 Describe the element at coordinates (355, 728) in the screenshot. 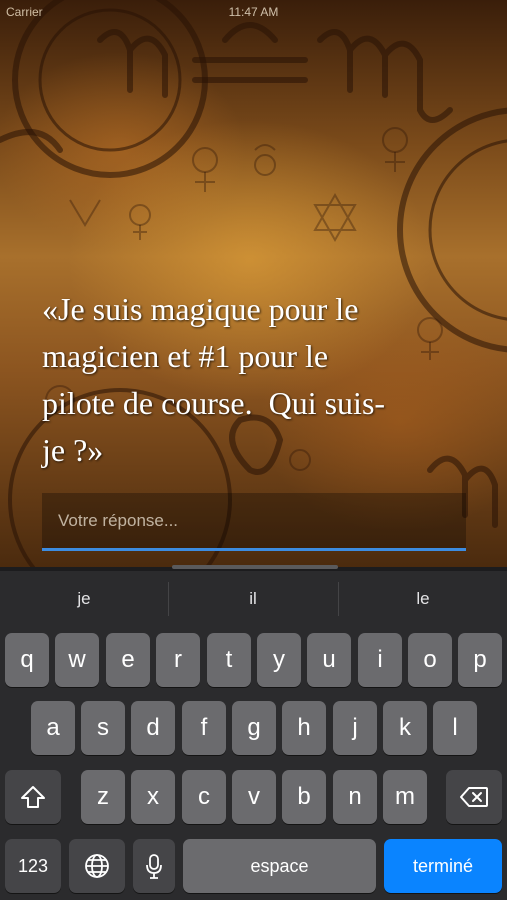

I see `key-j: j` at that location.